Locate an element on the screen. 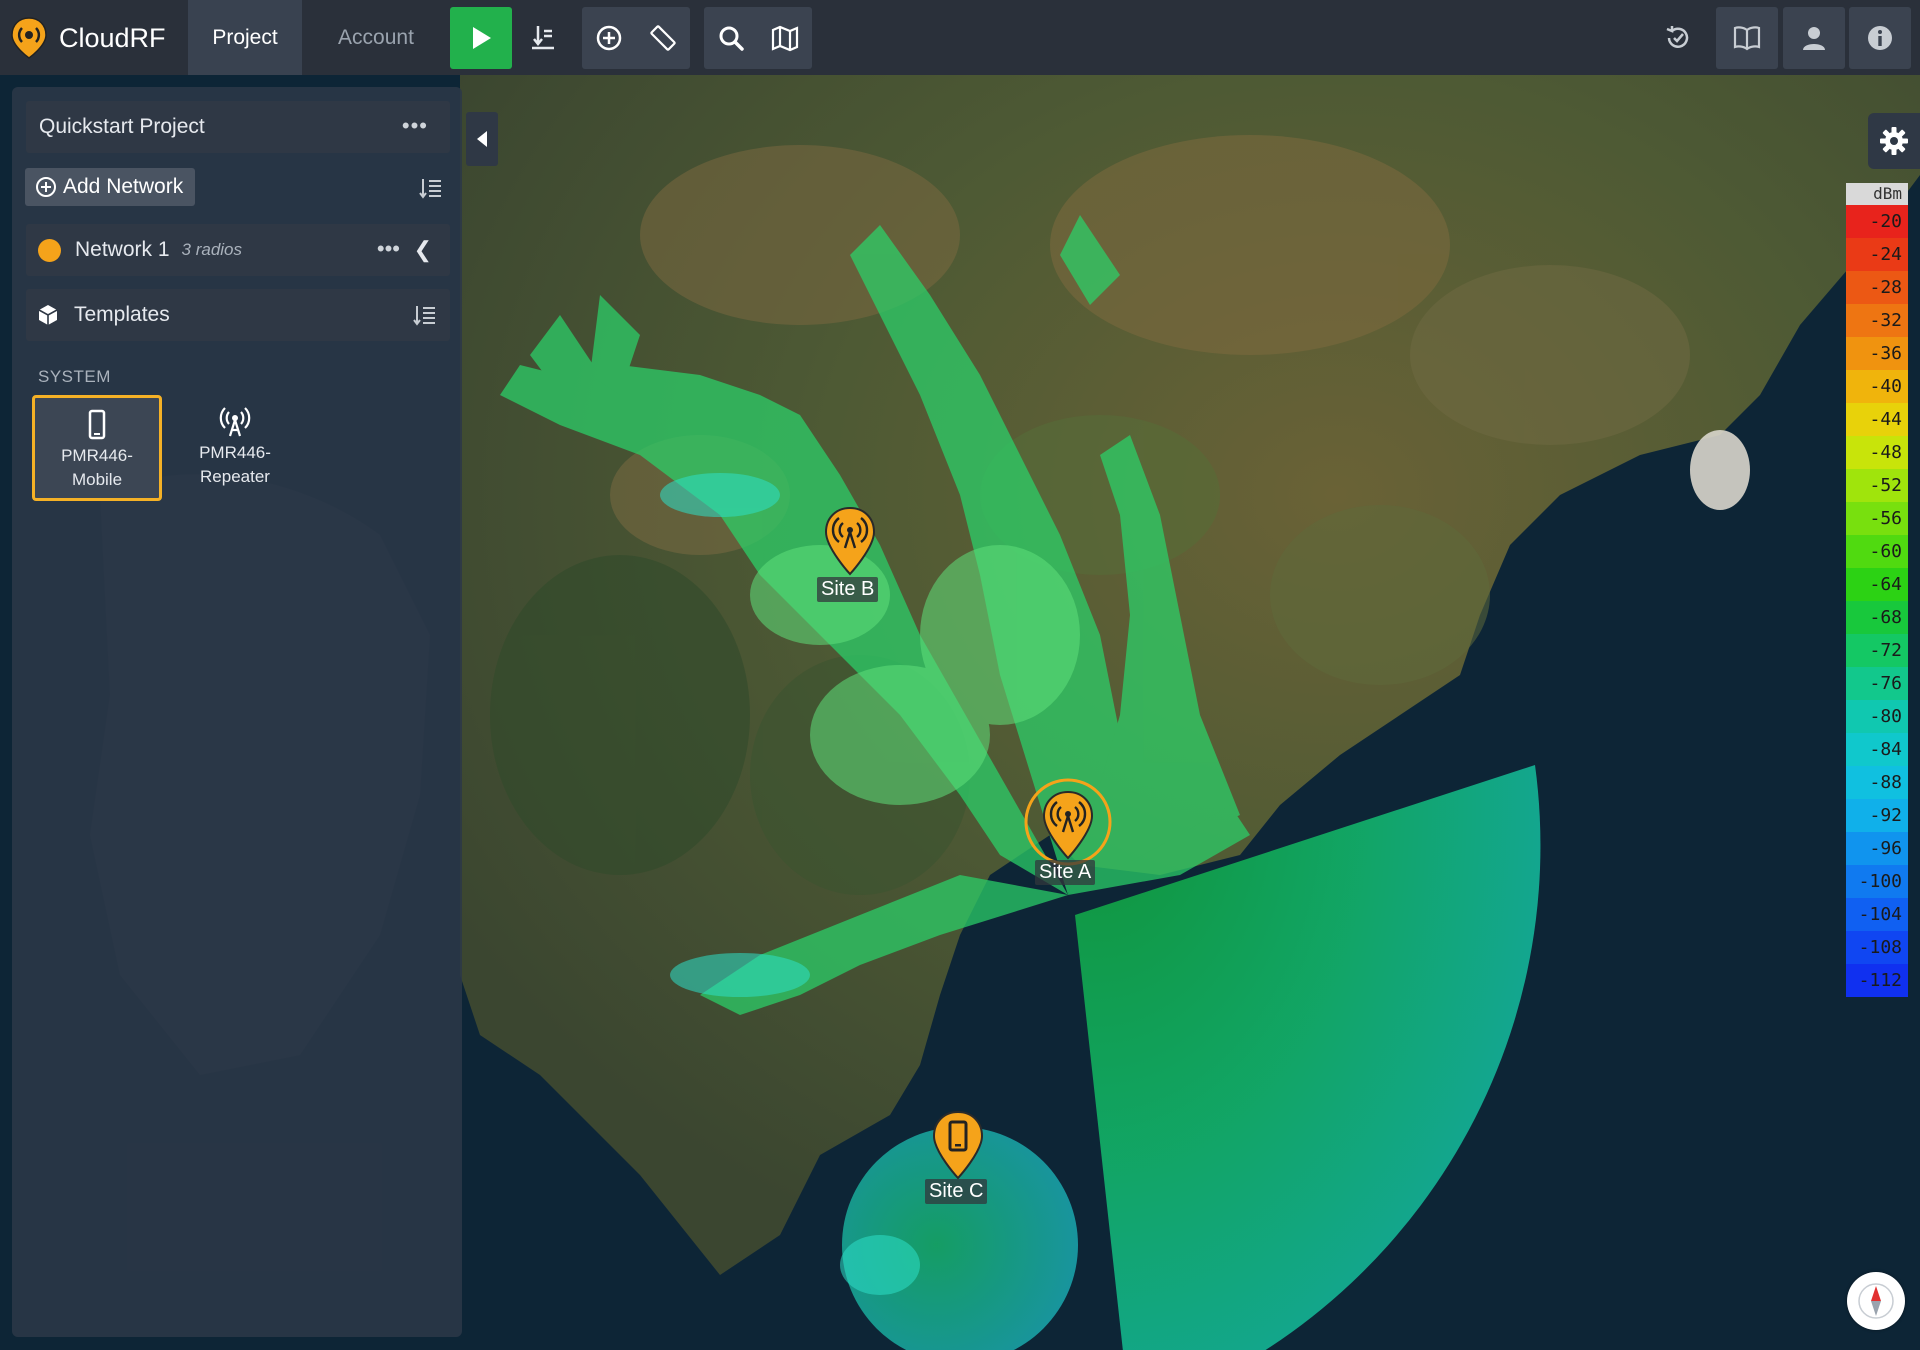  collapse-panel-button is located at coordinates (482, 139).